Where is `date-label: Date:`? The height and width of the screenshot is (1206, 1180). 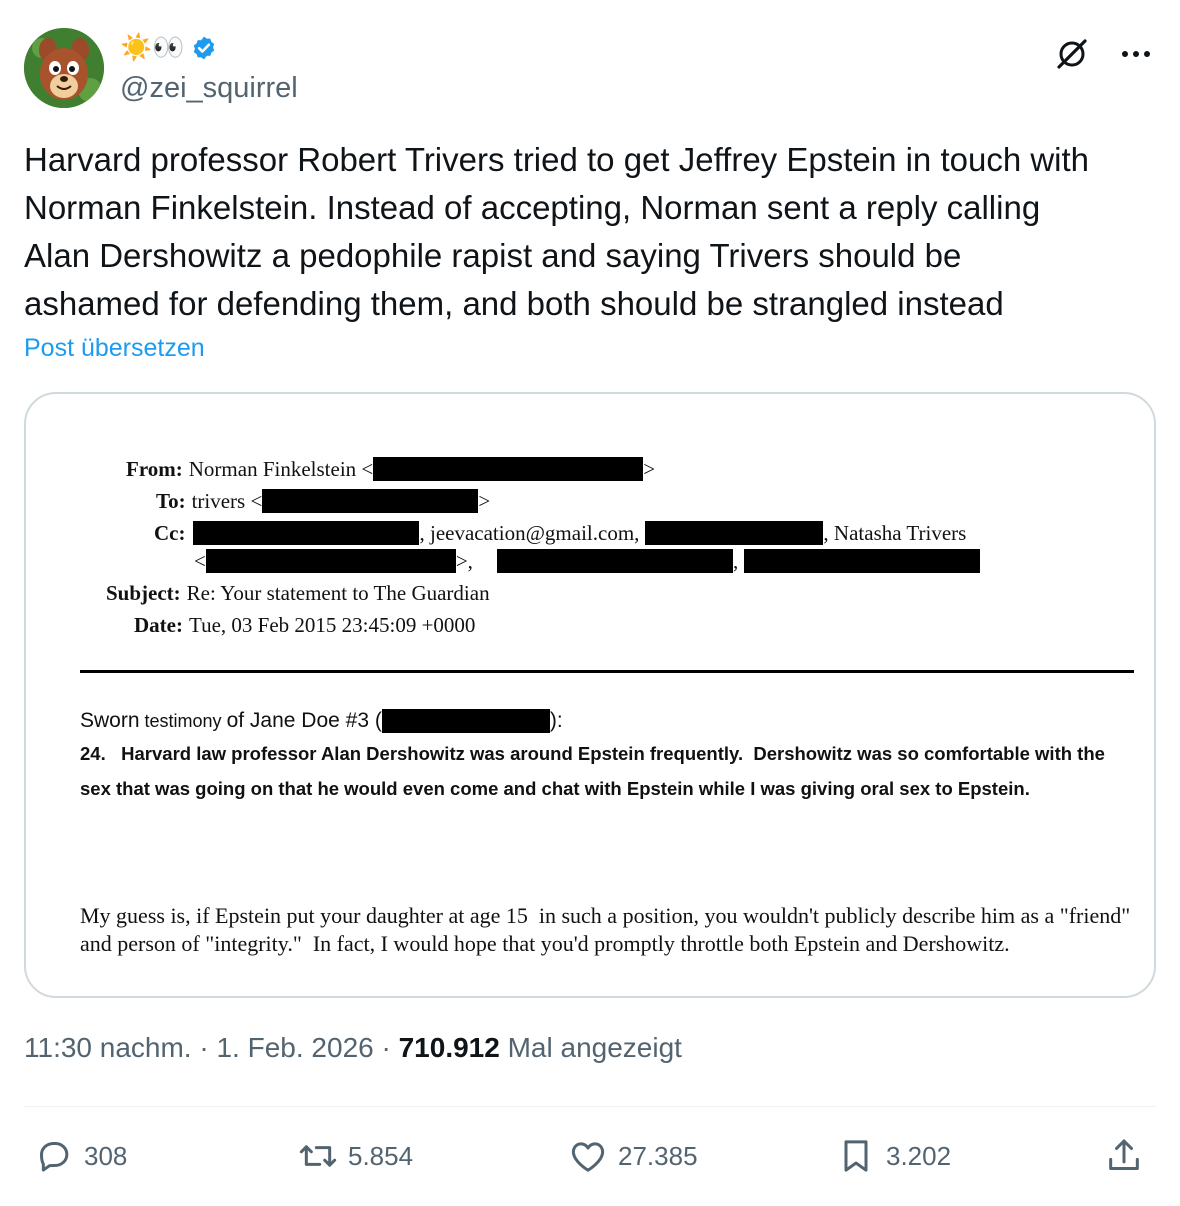
date-label: Date: is located at coordinates (158, 625).